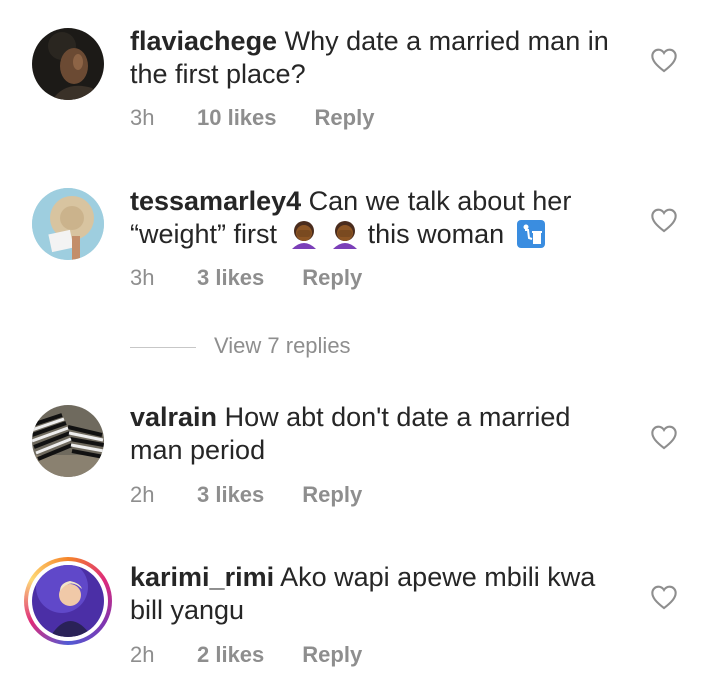 This screenshot has height=679, width=720. I want to click on view-replies-label: View 7 replies, so click(282, 345).